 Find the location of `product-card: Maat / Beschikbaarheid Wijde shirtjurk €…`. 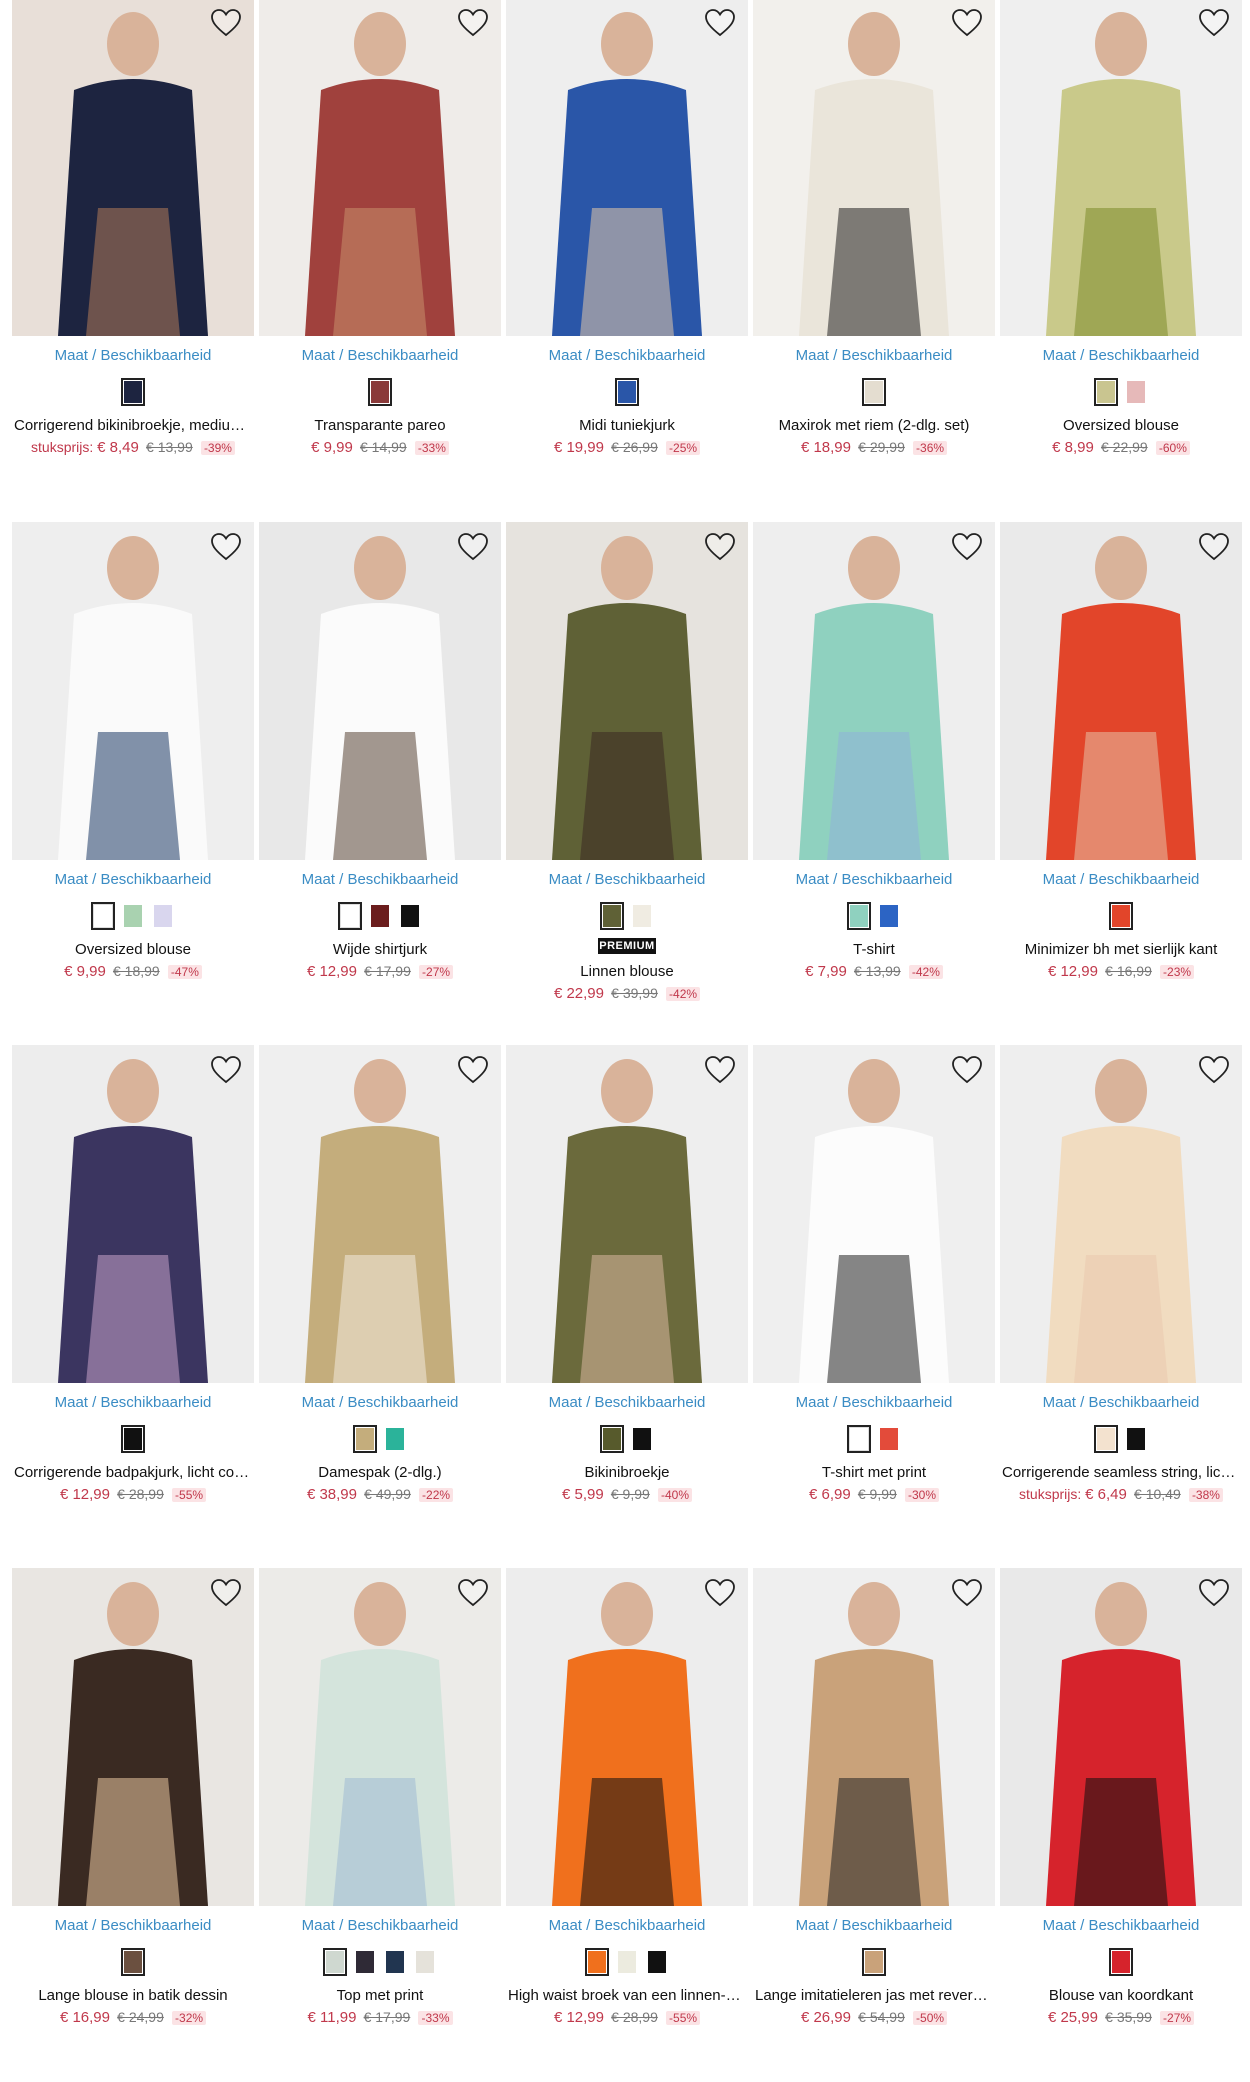

product-card: Maat / Beschikbaarheid Wijde shirtjurk €… is located at coordinates (380, 751).